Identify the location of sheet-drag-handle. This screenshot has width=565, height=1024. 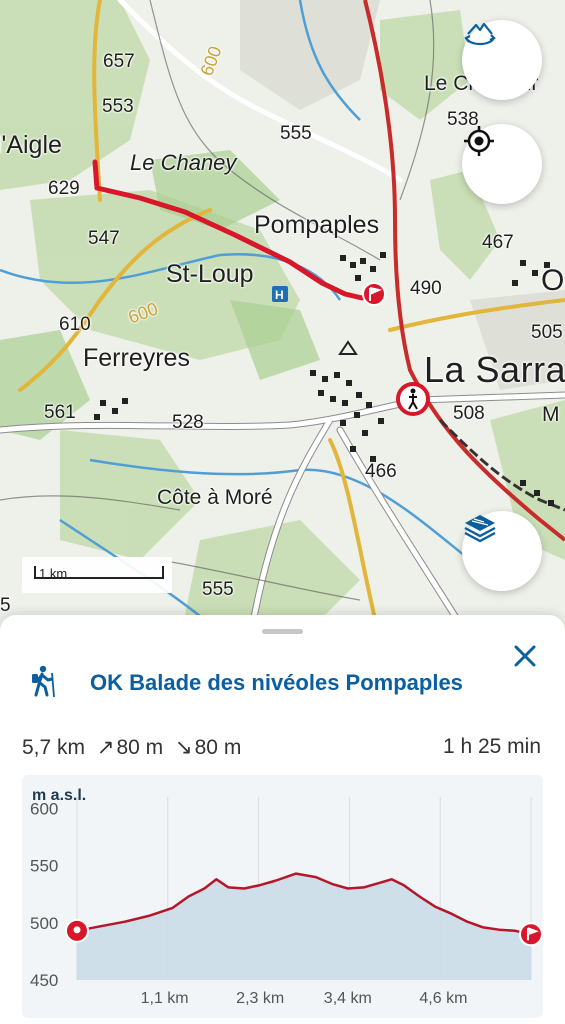
(282, 631).